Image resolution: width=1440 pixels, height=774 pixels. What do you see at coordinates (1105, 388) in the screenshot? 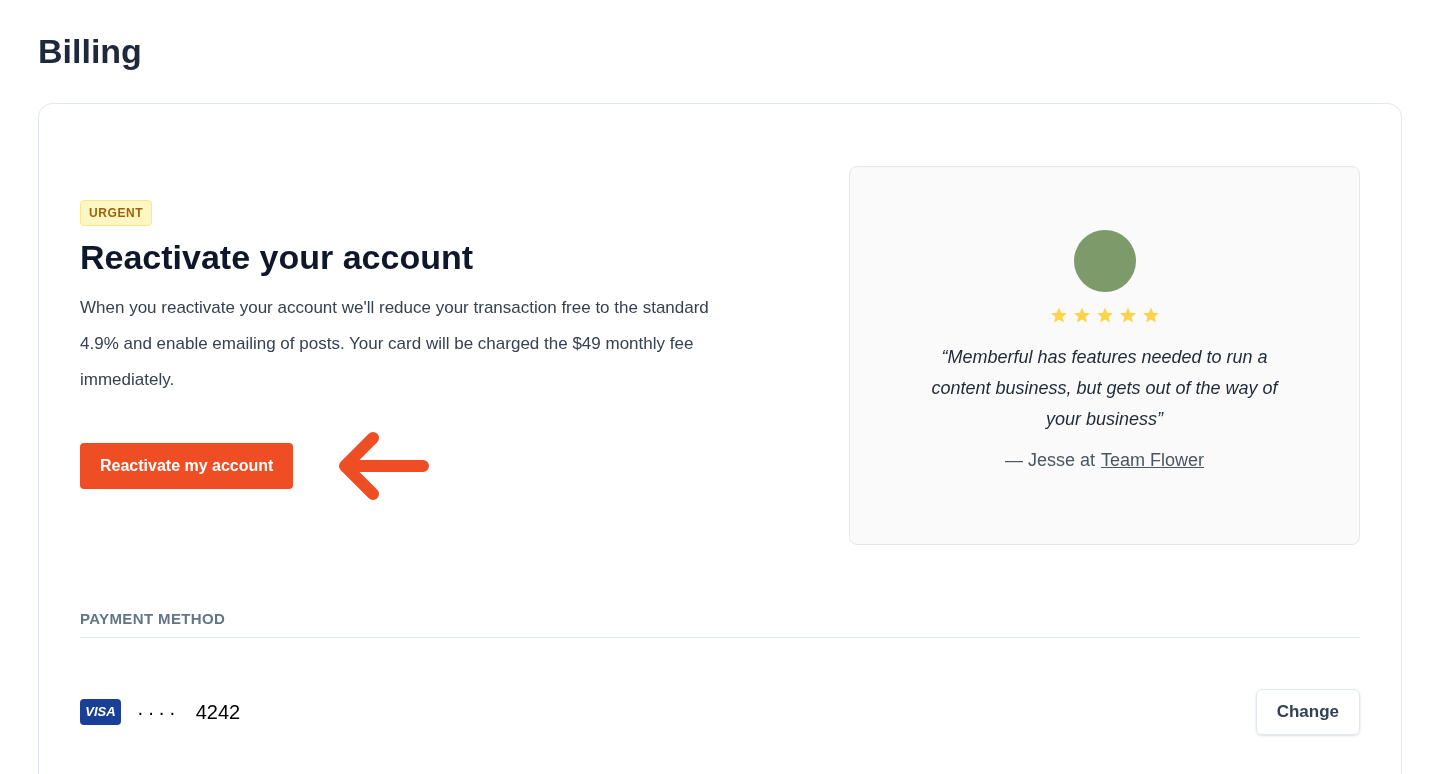
I see `testimonial-quote: “Memberful has features needed to run a content business, but gets out of the way of your business”` at bounding box center [1105, 388].